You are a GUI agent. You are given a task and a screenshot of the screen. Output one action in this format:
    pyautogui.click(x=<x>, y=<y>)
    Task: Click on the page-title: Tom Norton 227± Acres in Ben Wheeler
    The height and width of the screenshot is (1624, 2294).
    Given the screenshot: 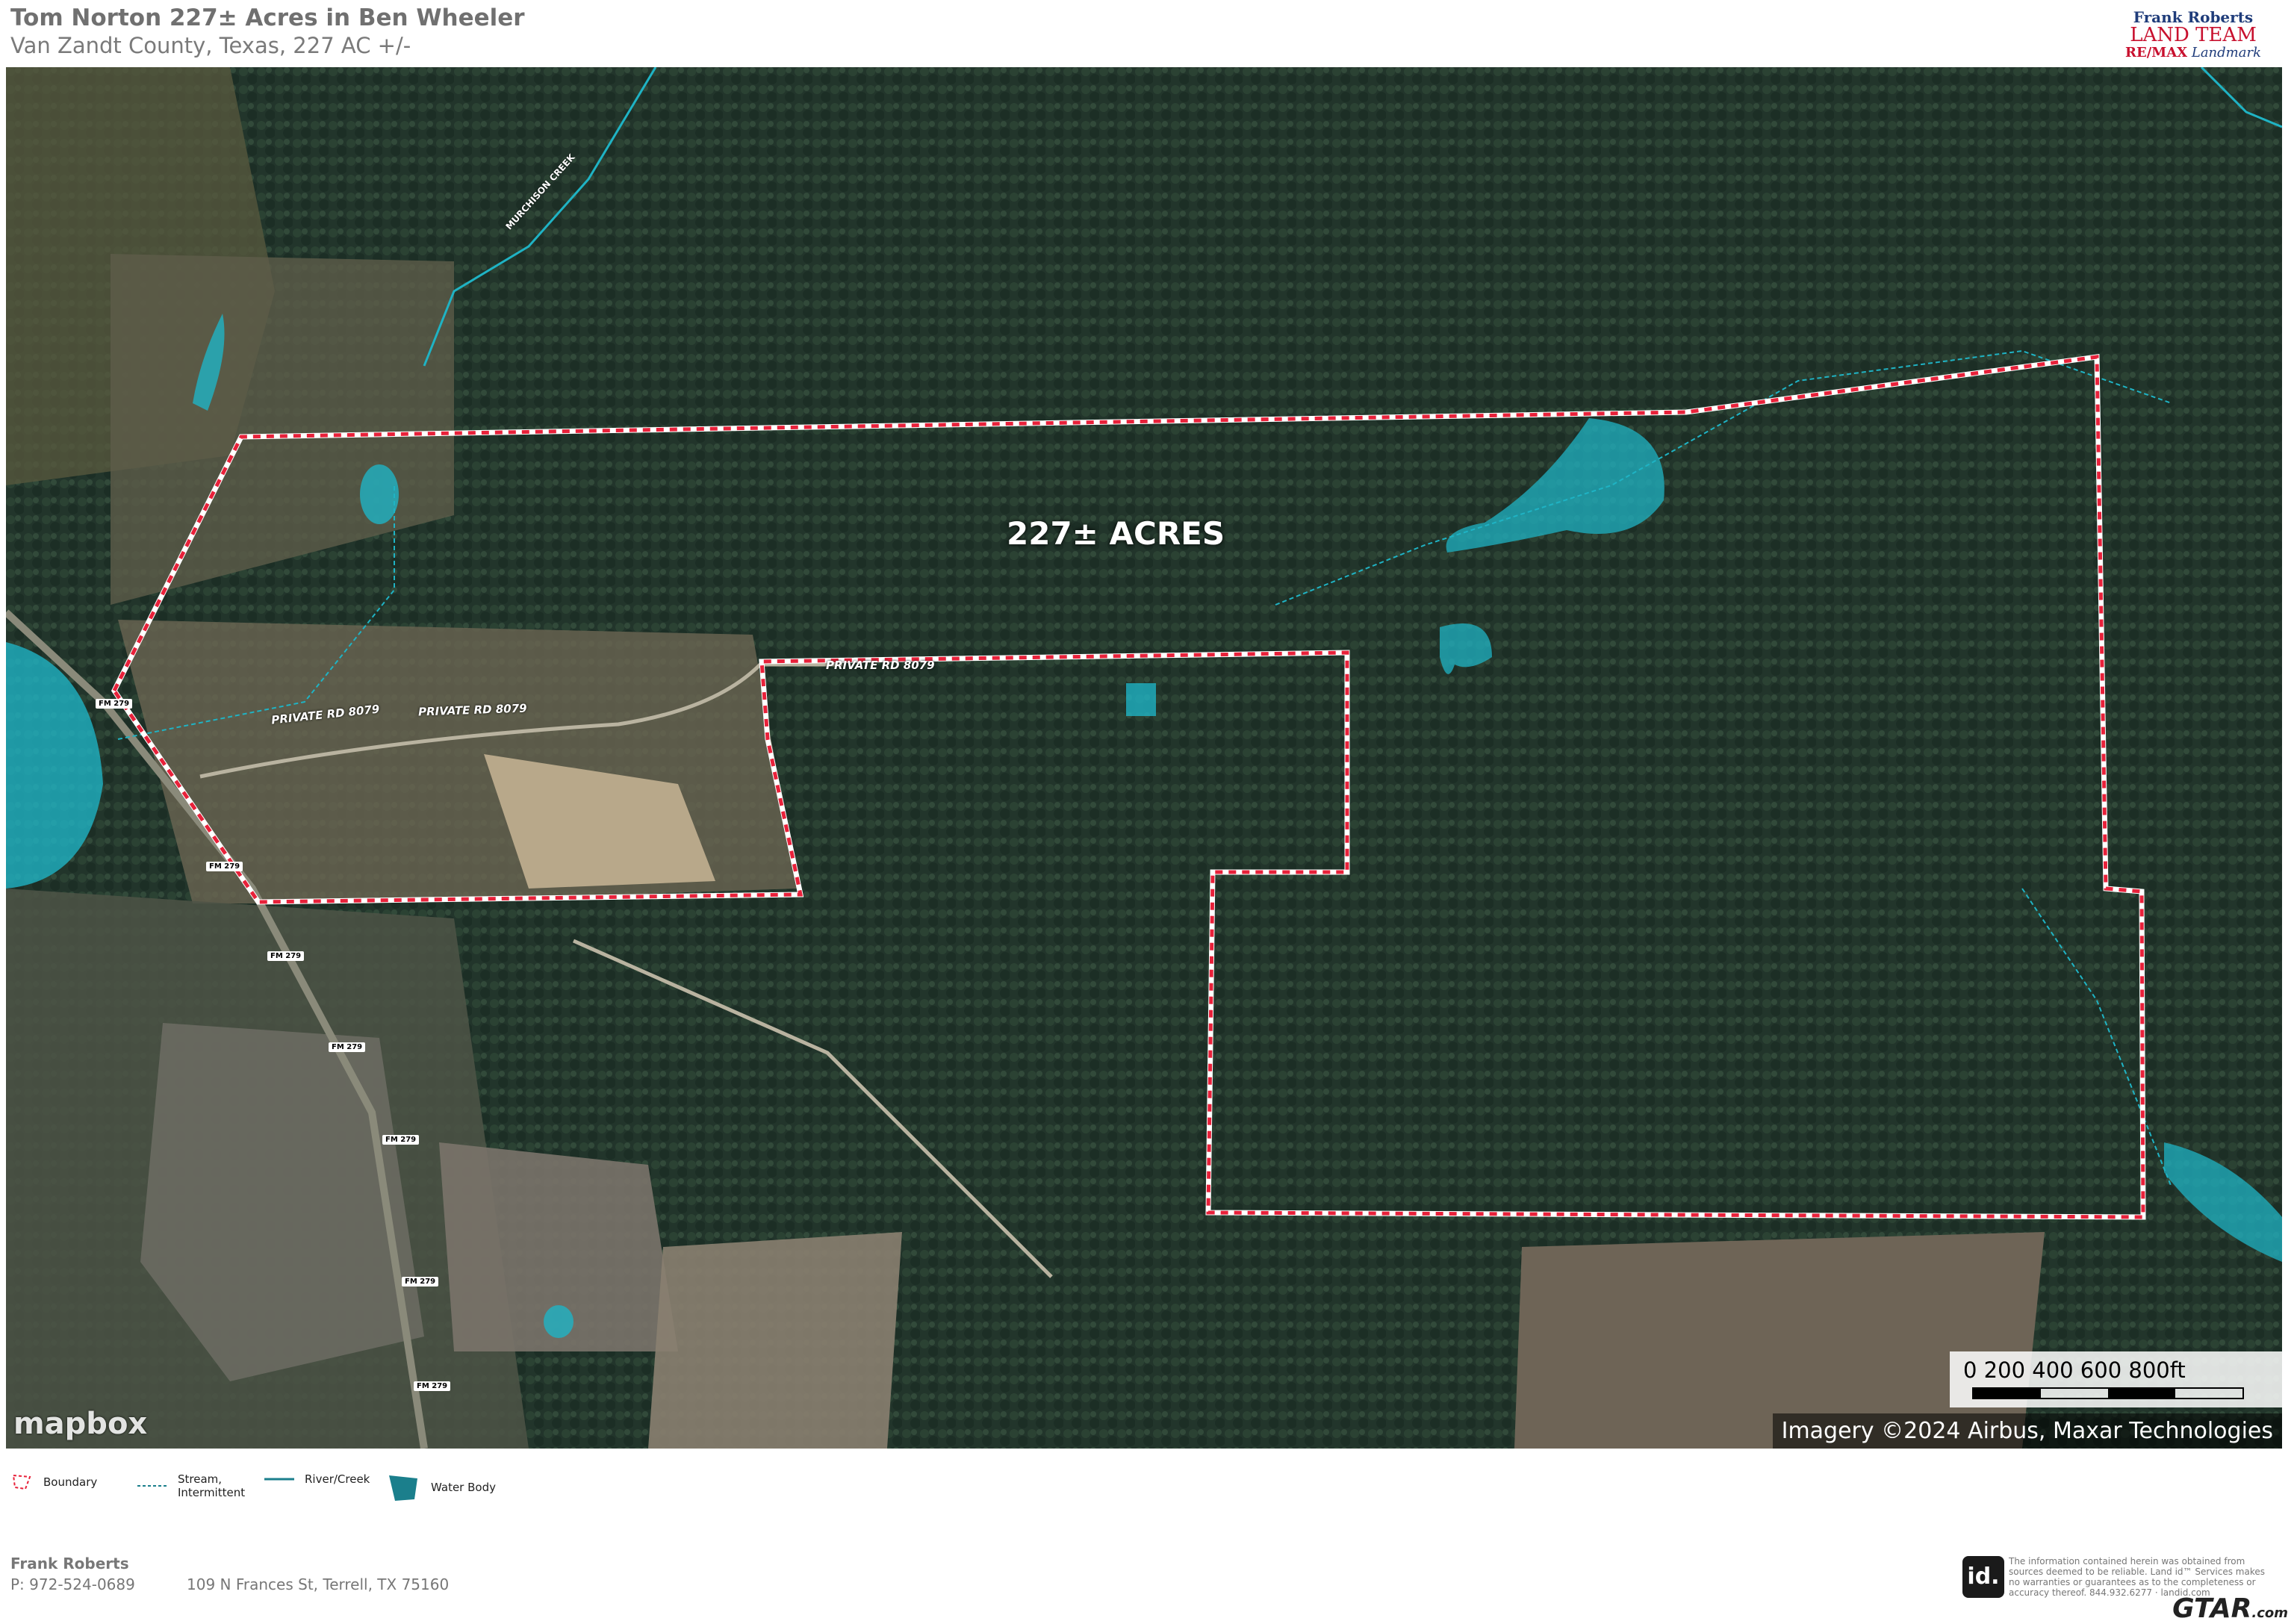 What is the action you would take?
    pyautogui.click(x=267, y=17)
    